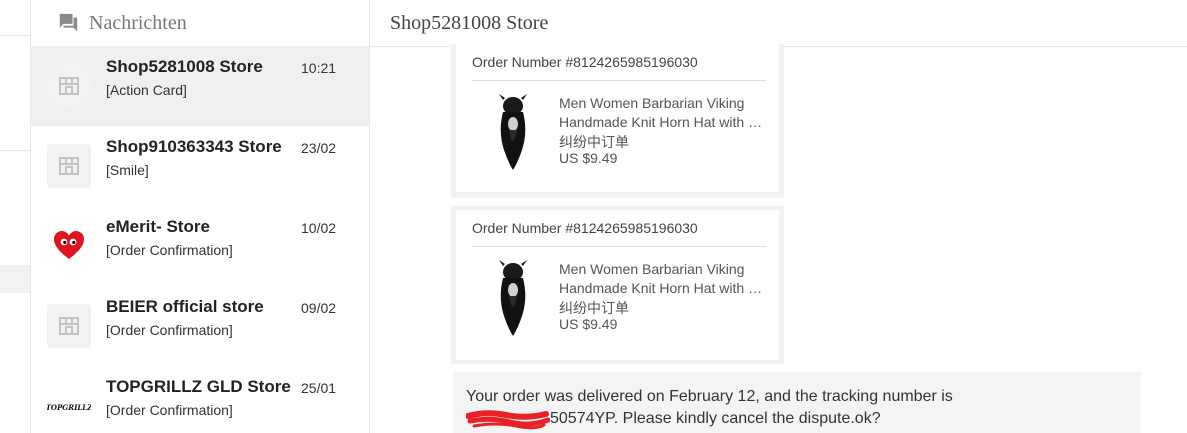  What do you see at coordinates (198, 386) in the screenshot?
I see `conversation-name: TOPGRILLZ GLD Store` at bounding box center [198, 386].